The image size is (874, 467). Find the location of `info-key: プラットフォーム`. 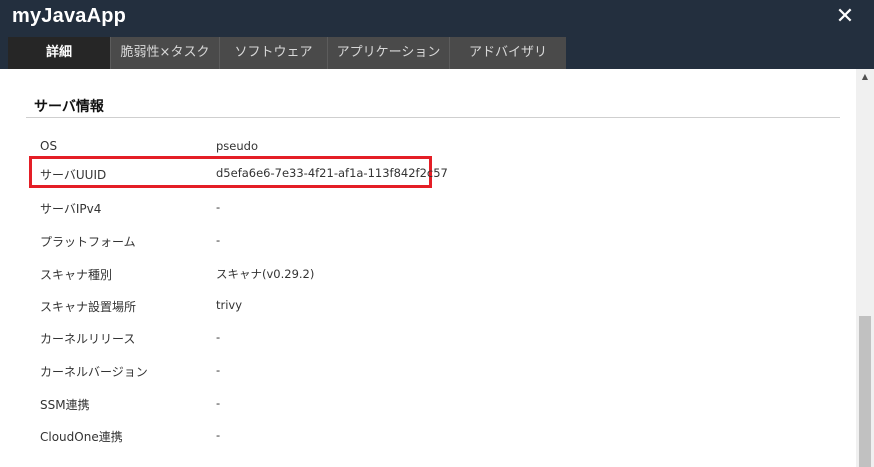

info-key: プラットフォーム is located at coordinates (88, 242).